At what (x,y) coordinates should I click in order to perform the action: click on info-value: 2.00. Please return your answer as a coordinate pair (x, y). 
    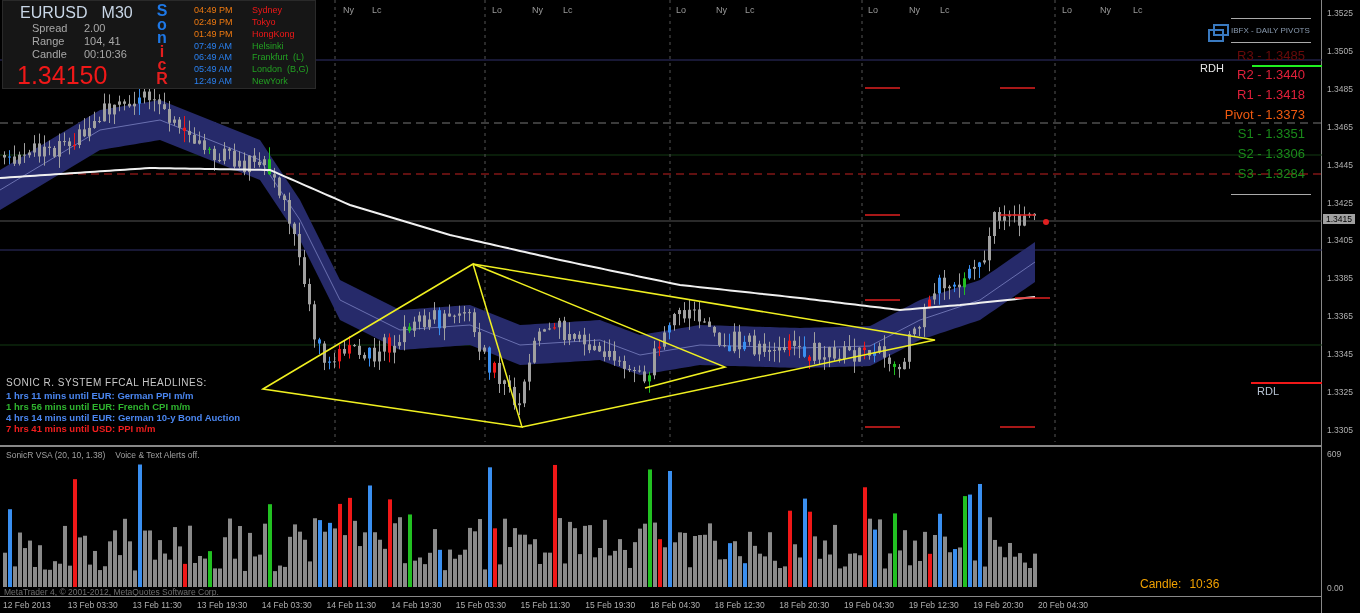
    Looking at the image, I should click on (95, 28).